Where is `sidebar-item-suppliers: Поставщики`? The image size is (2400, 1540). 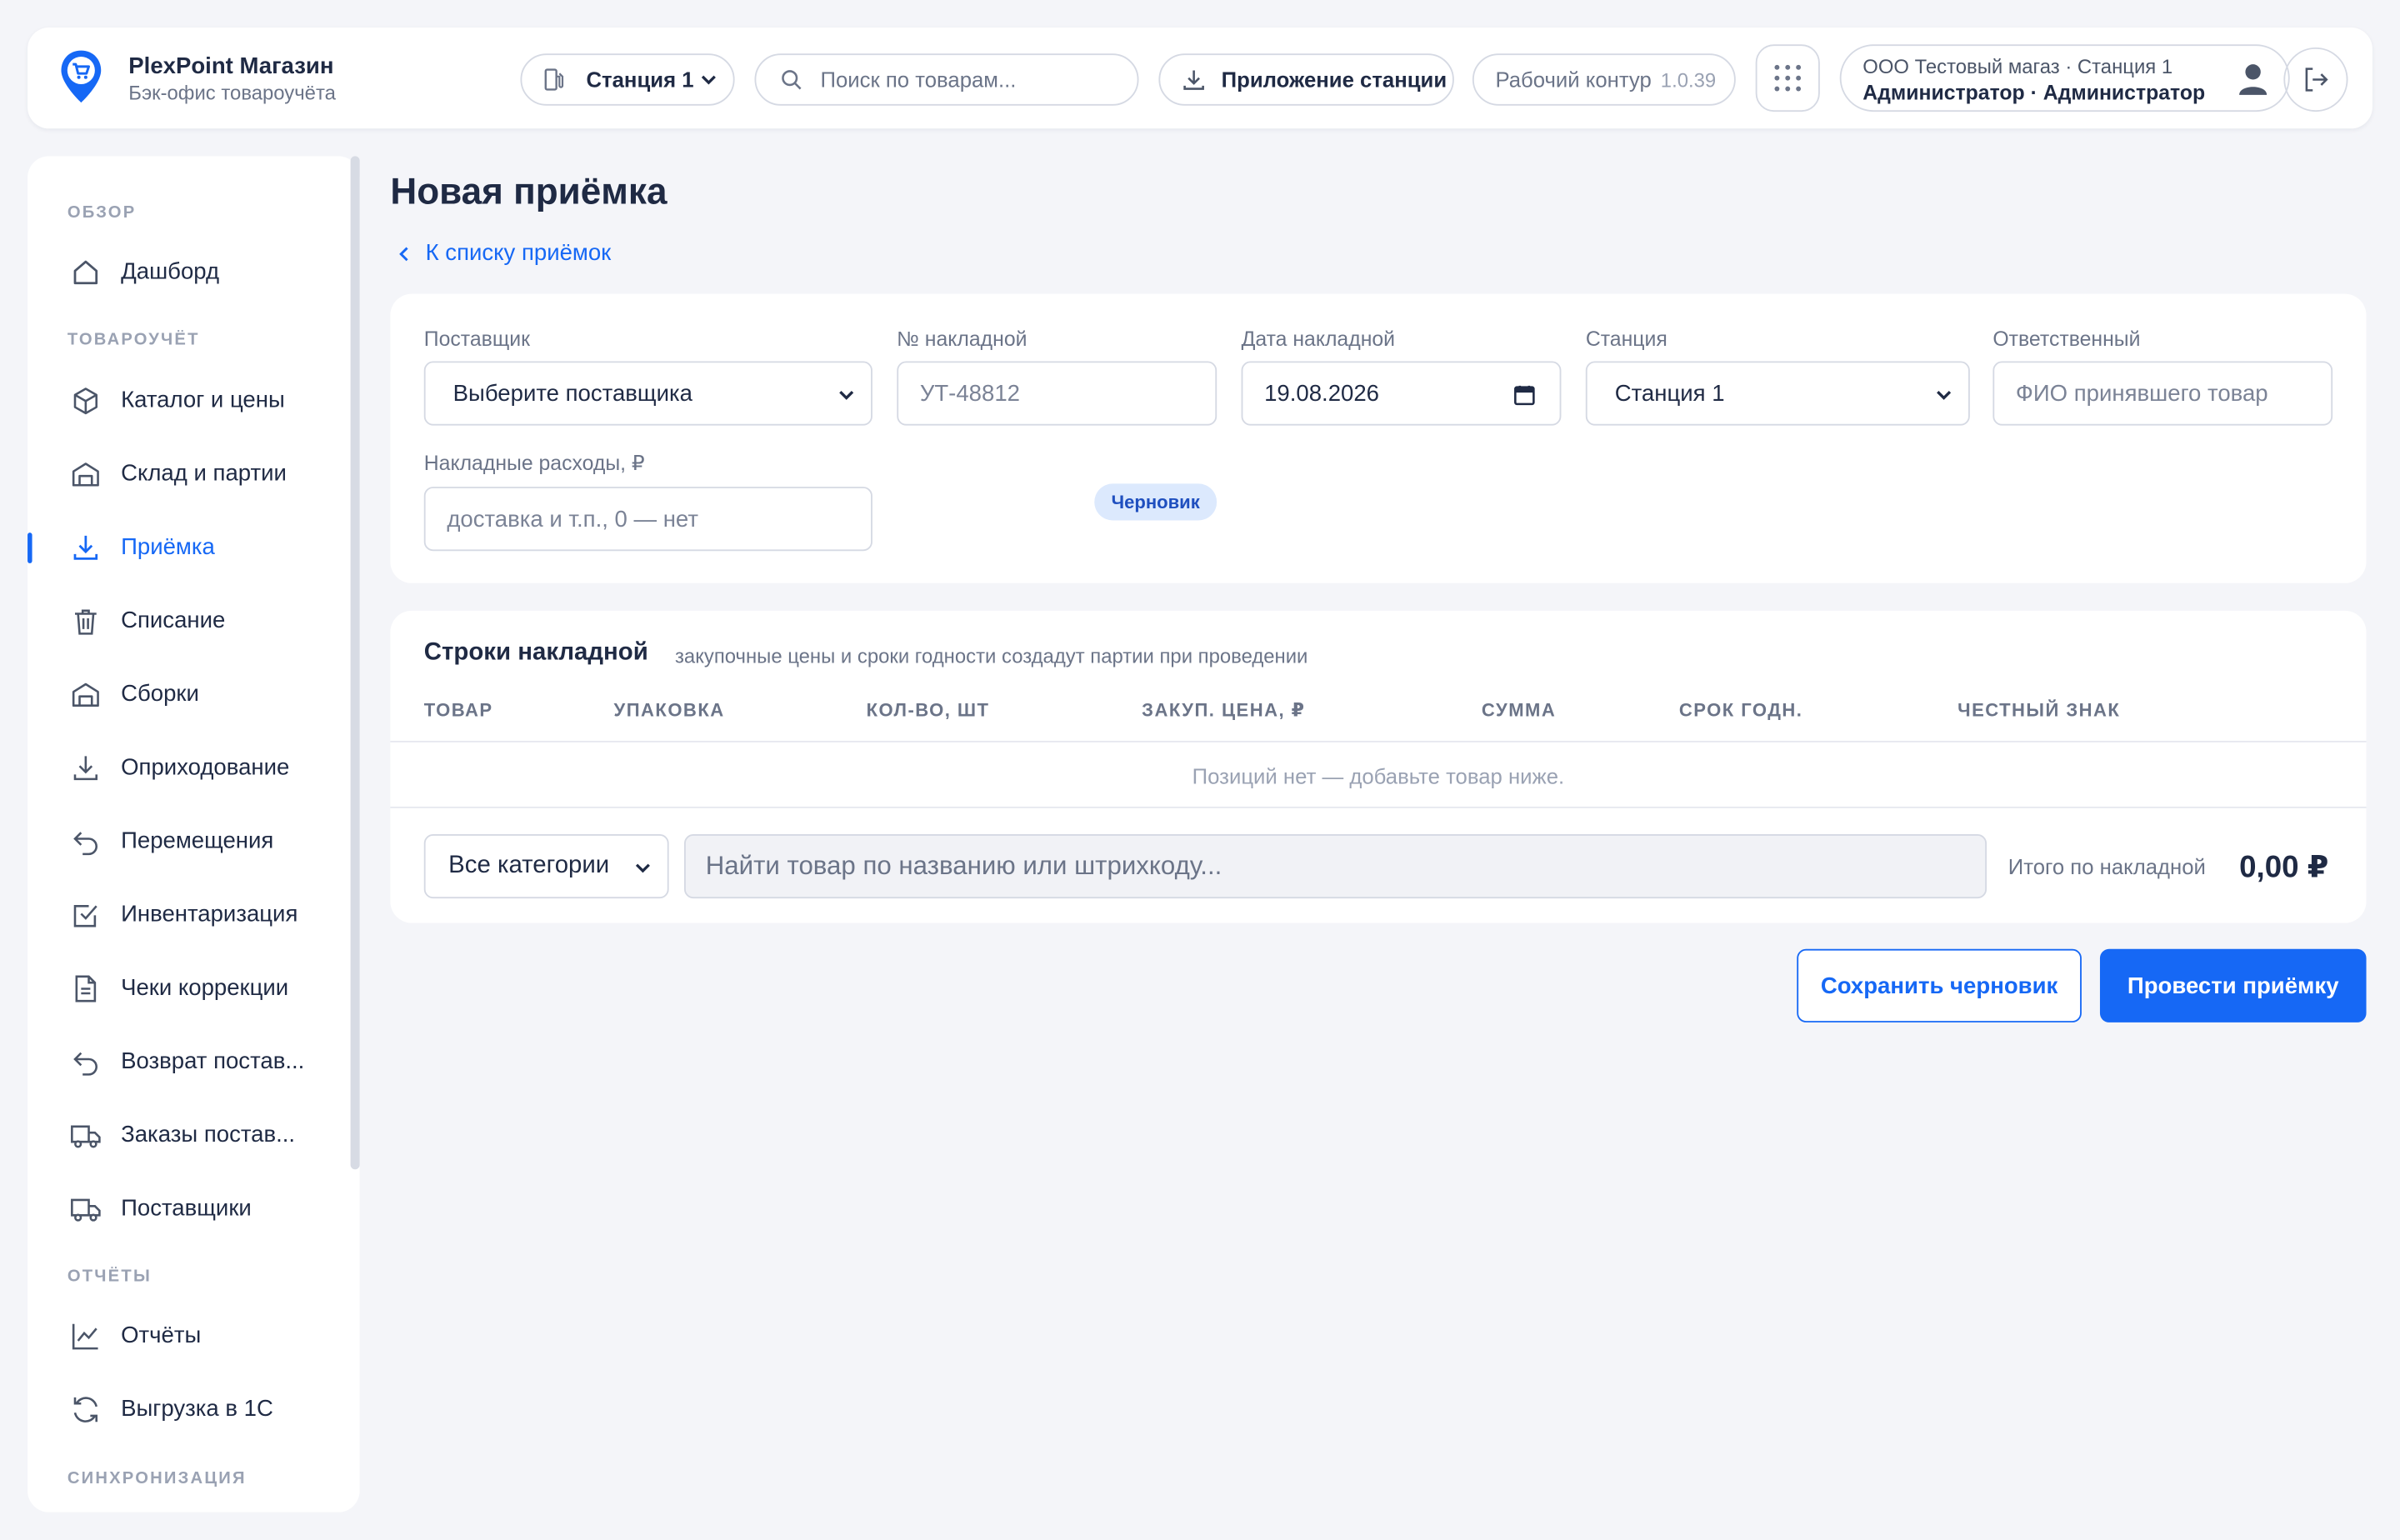
sidebar-item-suppliers: Поставщики is located at coordinates (188, 1208).